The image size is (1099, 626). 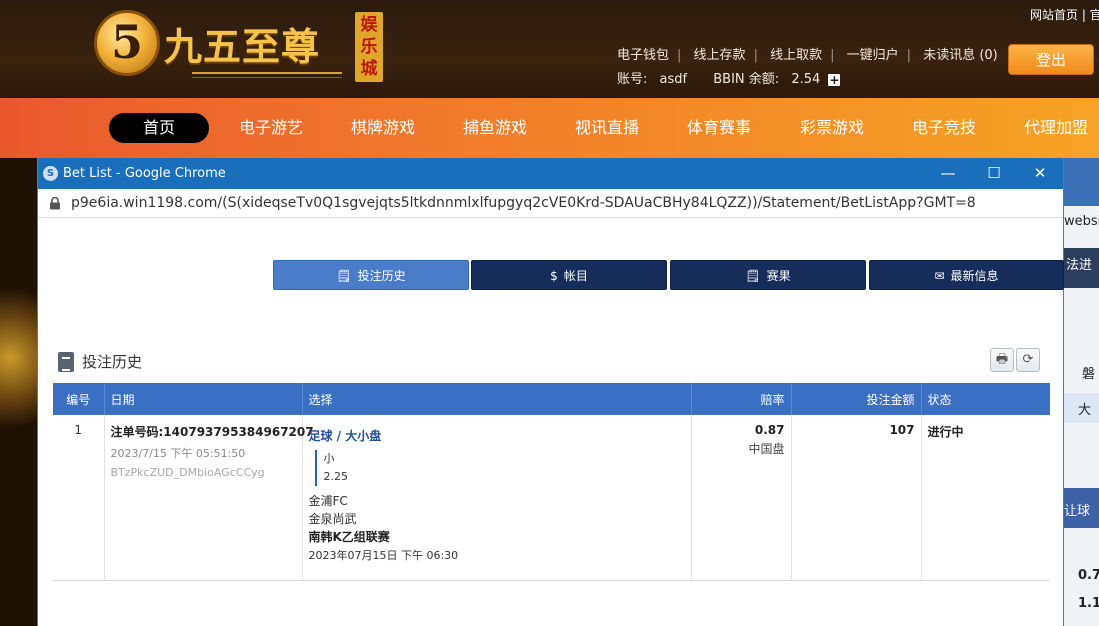 I want to click on tab-bet-history: 🗒 投注历史, so click(x=371, y=275).